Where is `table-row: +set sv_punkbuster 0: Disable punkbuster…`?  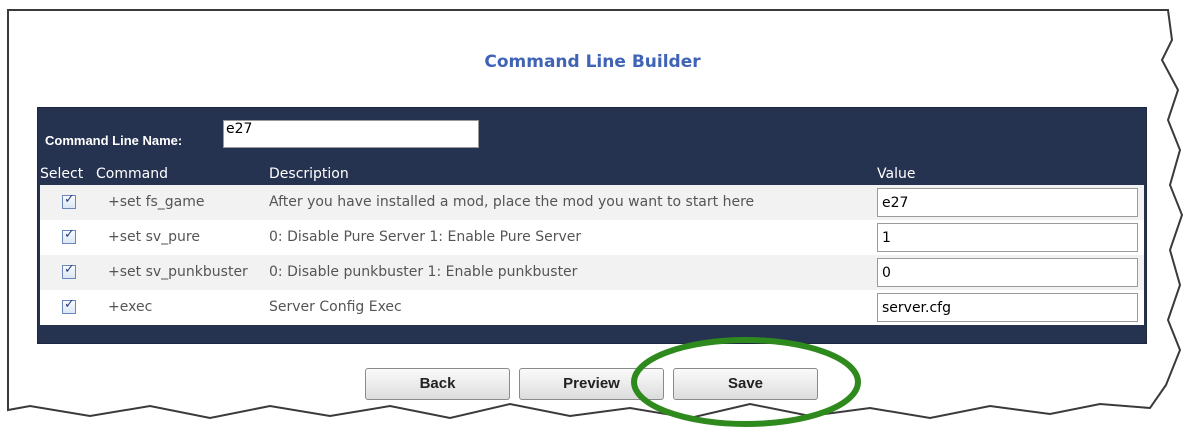 table-row: +set sv_punkbuster 0: Disable punkbuster… is located at coordinates (592, 272).